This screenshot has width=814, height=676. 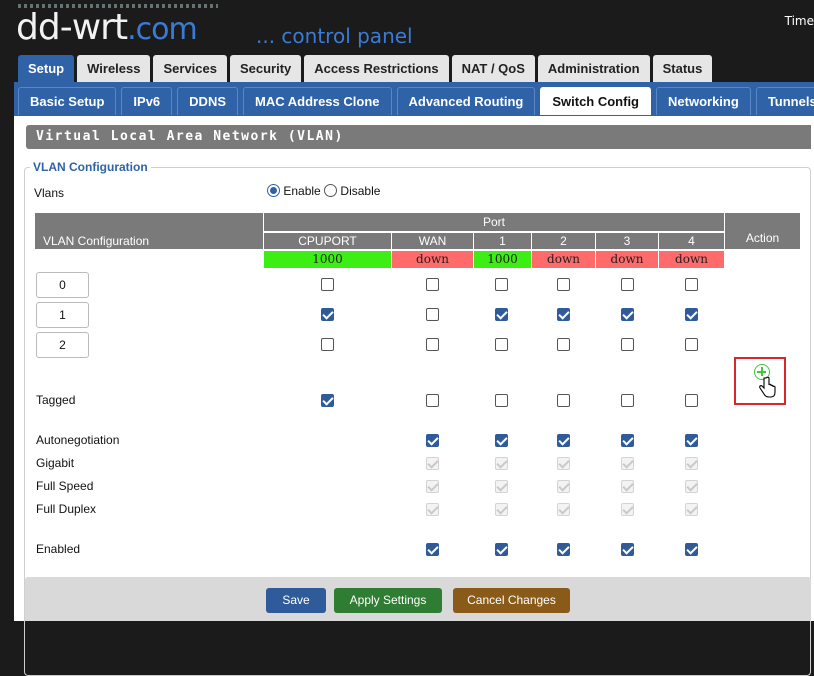 I want to click on enable-label: Enable, so click(x=302, y=191).